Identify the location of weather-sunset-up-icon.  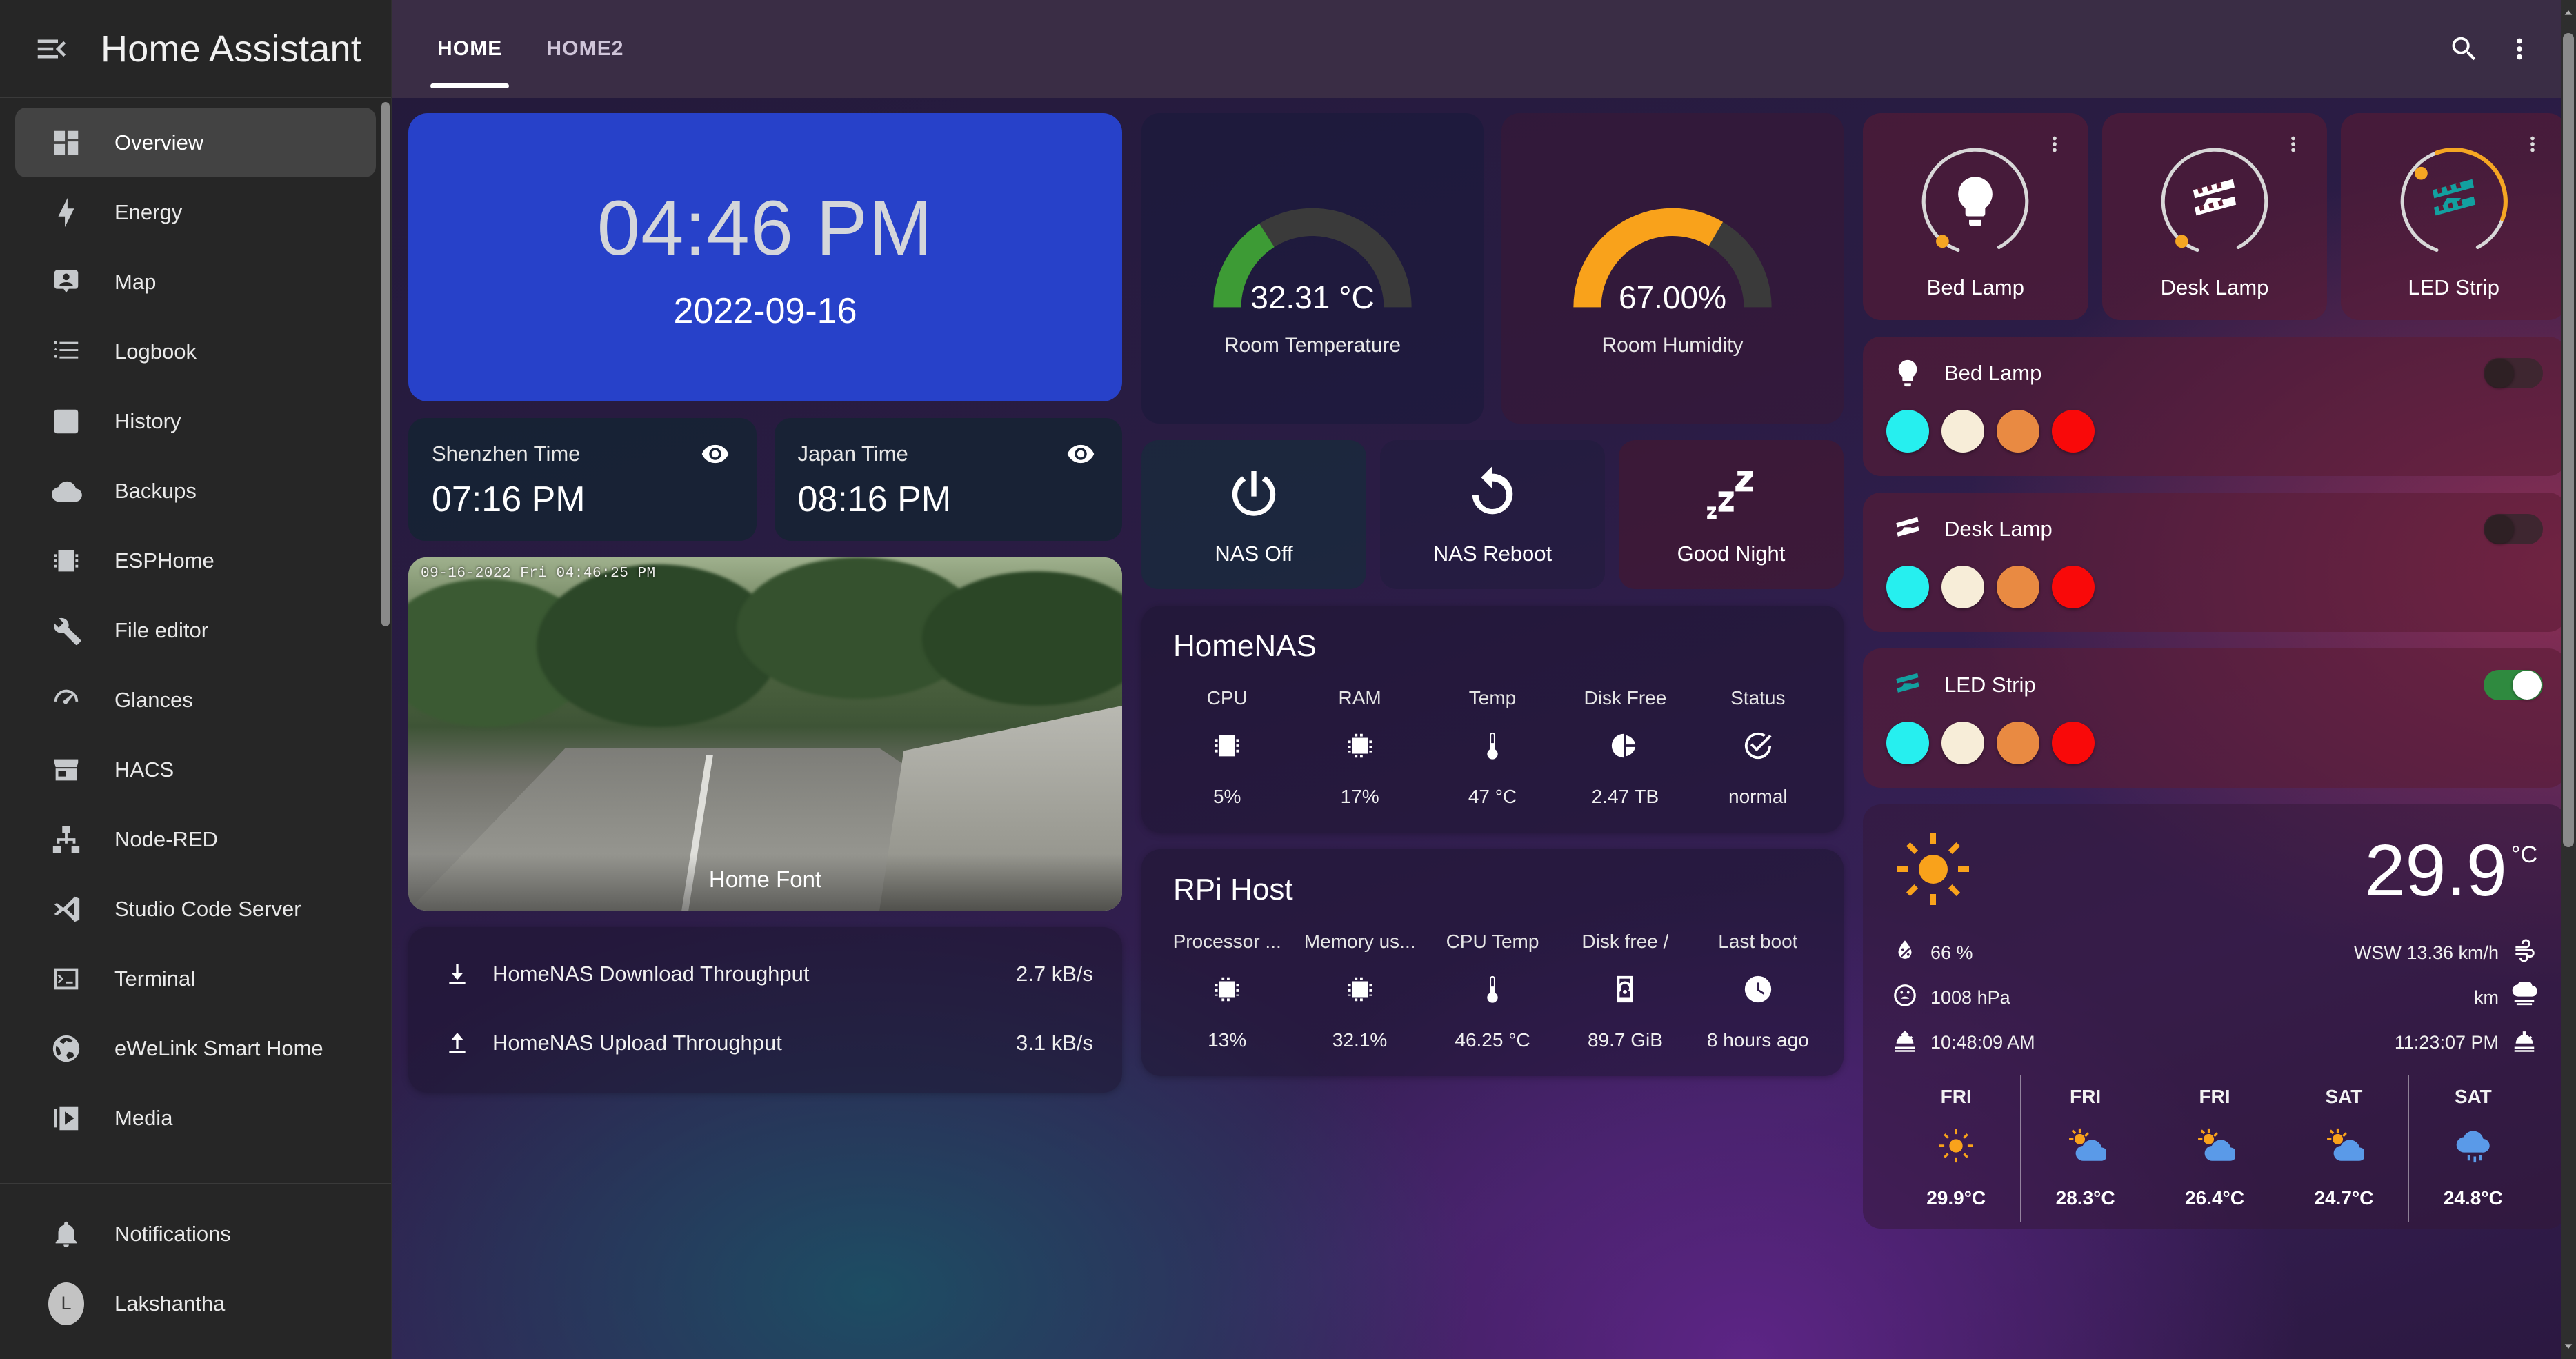
(1905, 1042).